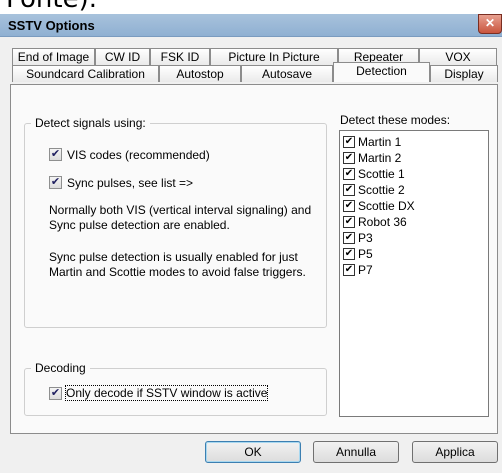  I want to click on tab-picture-in-picture: Picture In Picture, so click(274, 56).